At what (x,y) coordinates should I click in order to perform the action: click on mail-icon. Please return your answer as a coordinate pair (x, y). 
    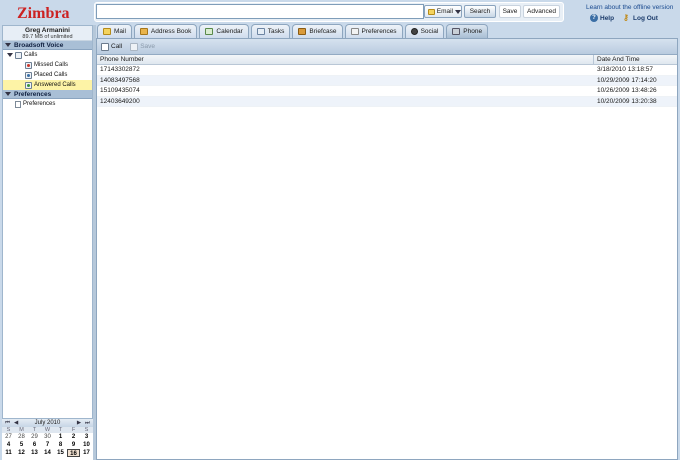
    Looking at the image, I should click on (107, 31).